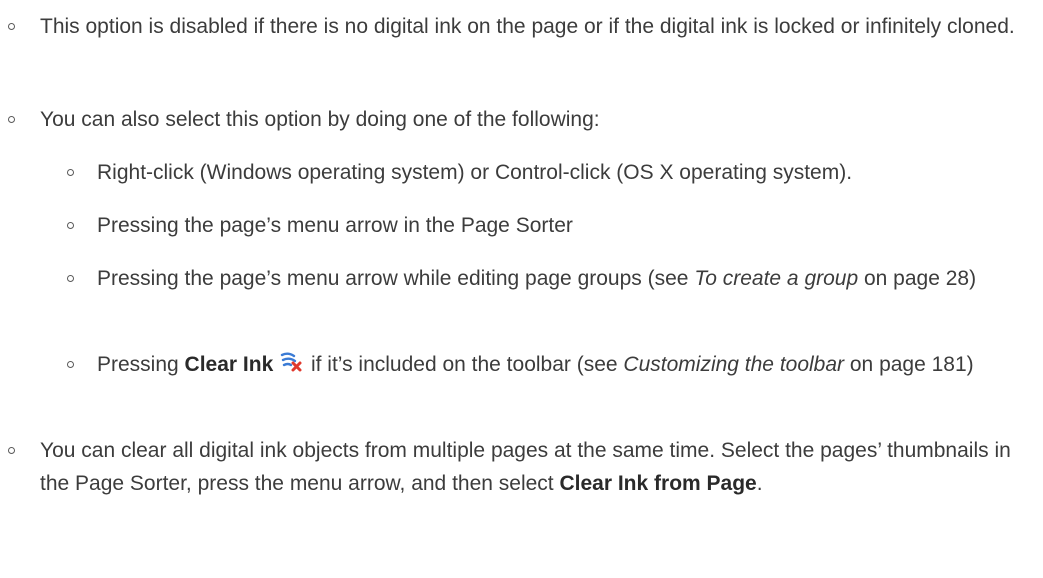  I want to click on text-segment: Pressing, so click(141, 364).